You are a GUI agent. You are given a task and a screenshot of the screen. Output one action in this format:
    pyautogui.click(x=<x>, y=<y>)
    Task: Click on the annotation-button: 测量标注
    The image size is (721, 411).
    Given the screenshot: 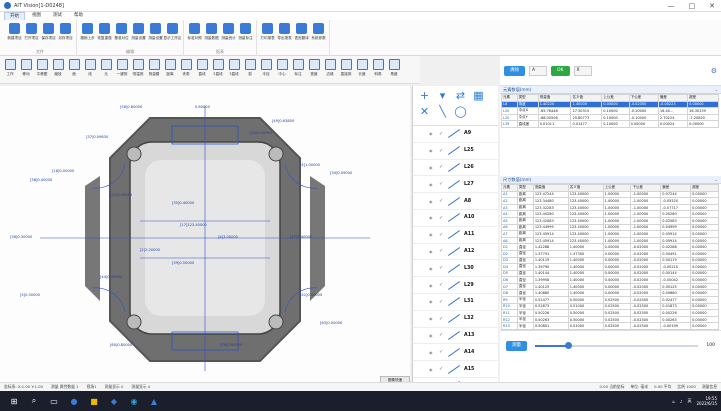 What is the action you would take?
    pyautogui.click(x=245, y=34)
    